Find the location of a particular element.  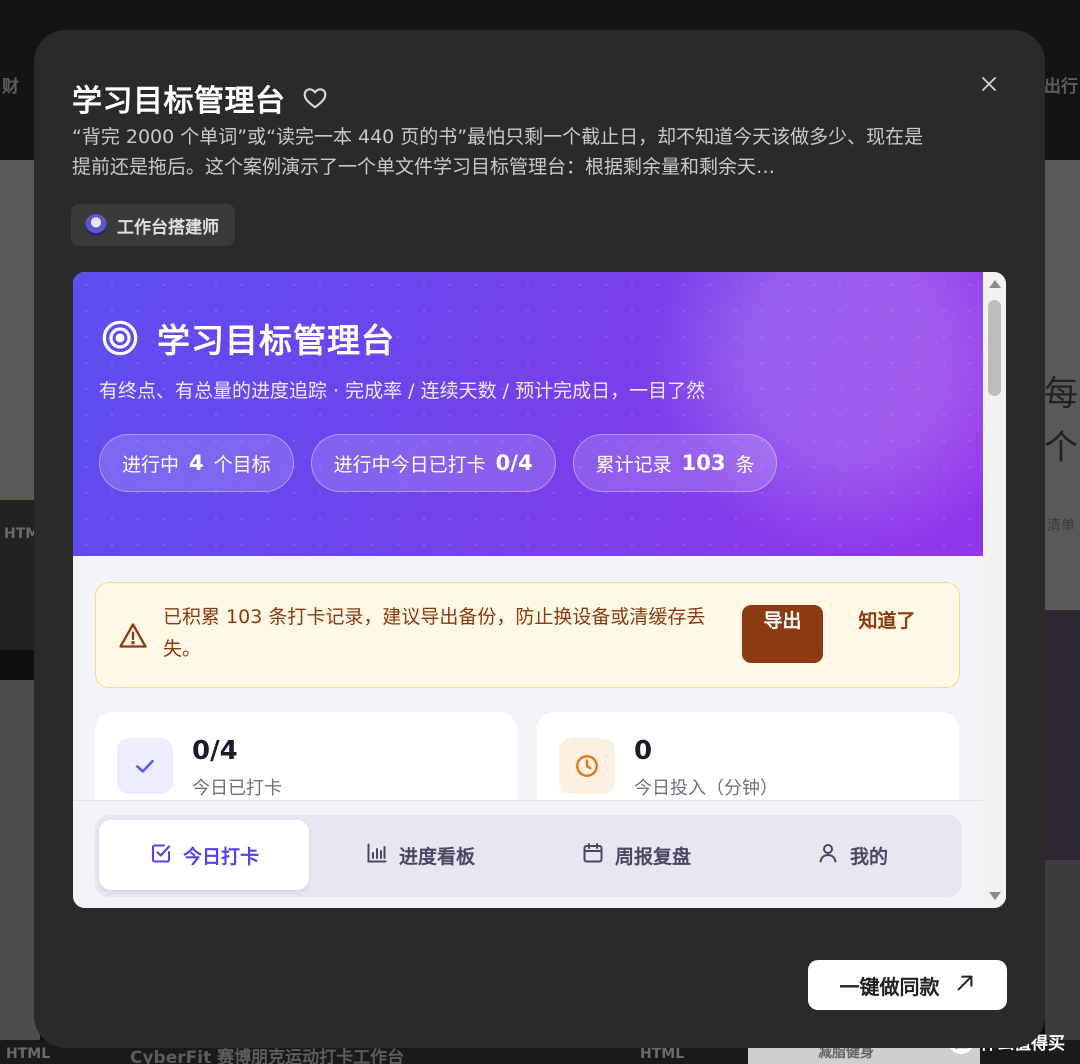

app-title-row: 学习目标管理台 is located at coordinates (248, 338).